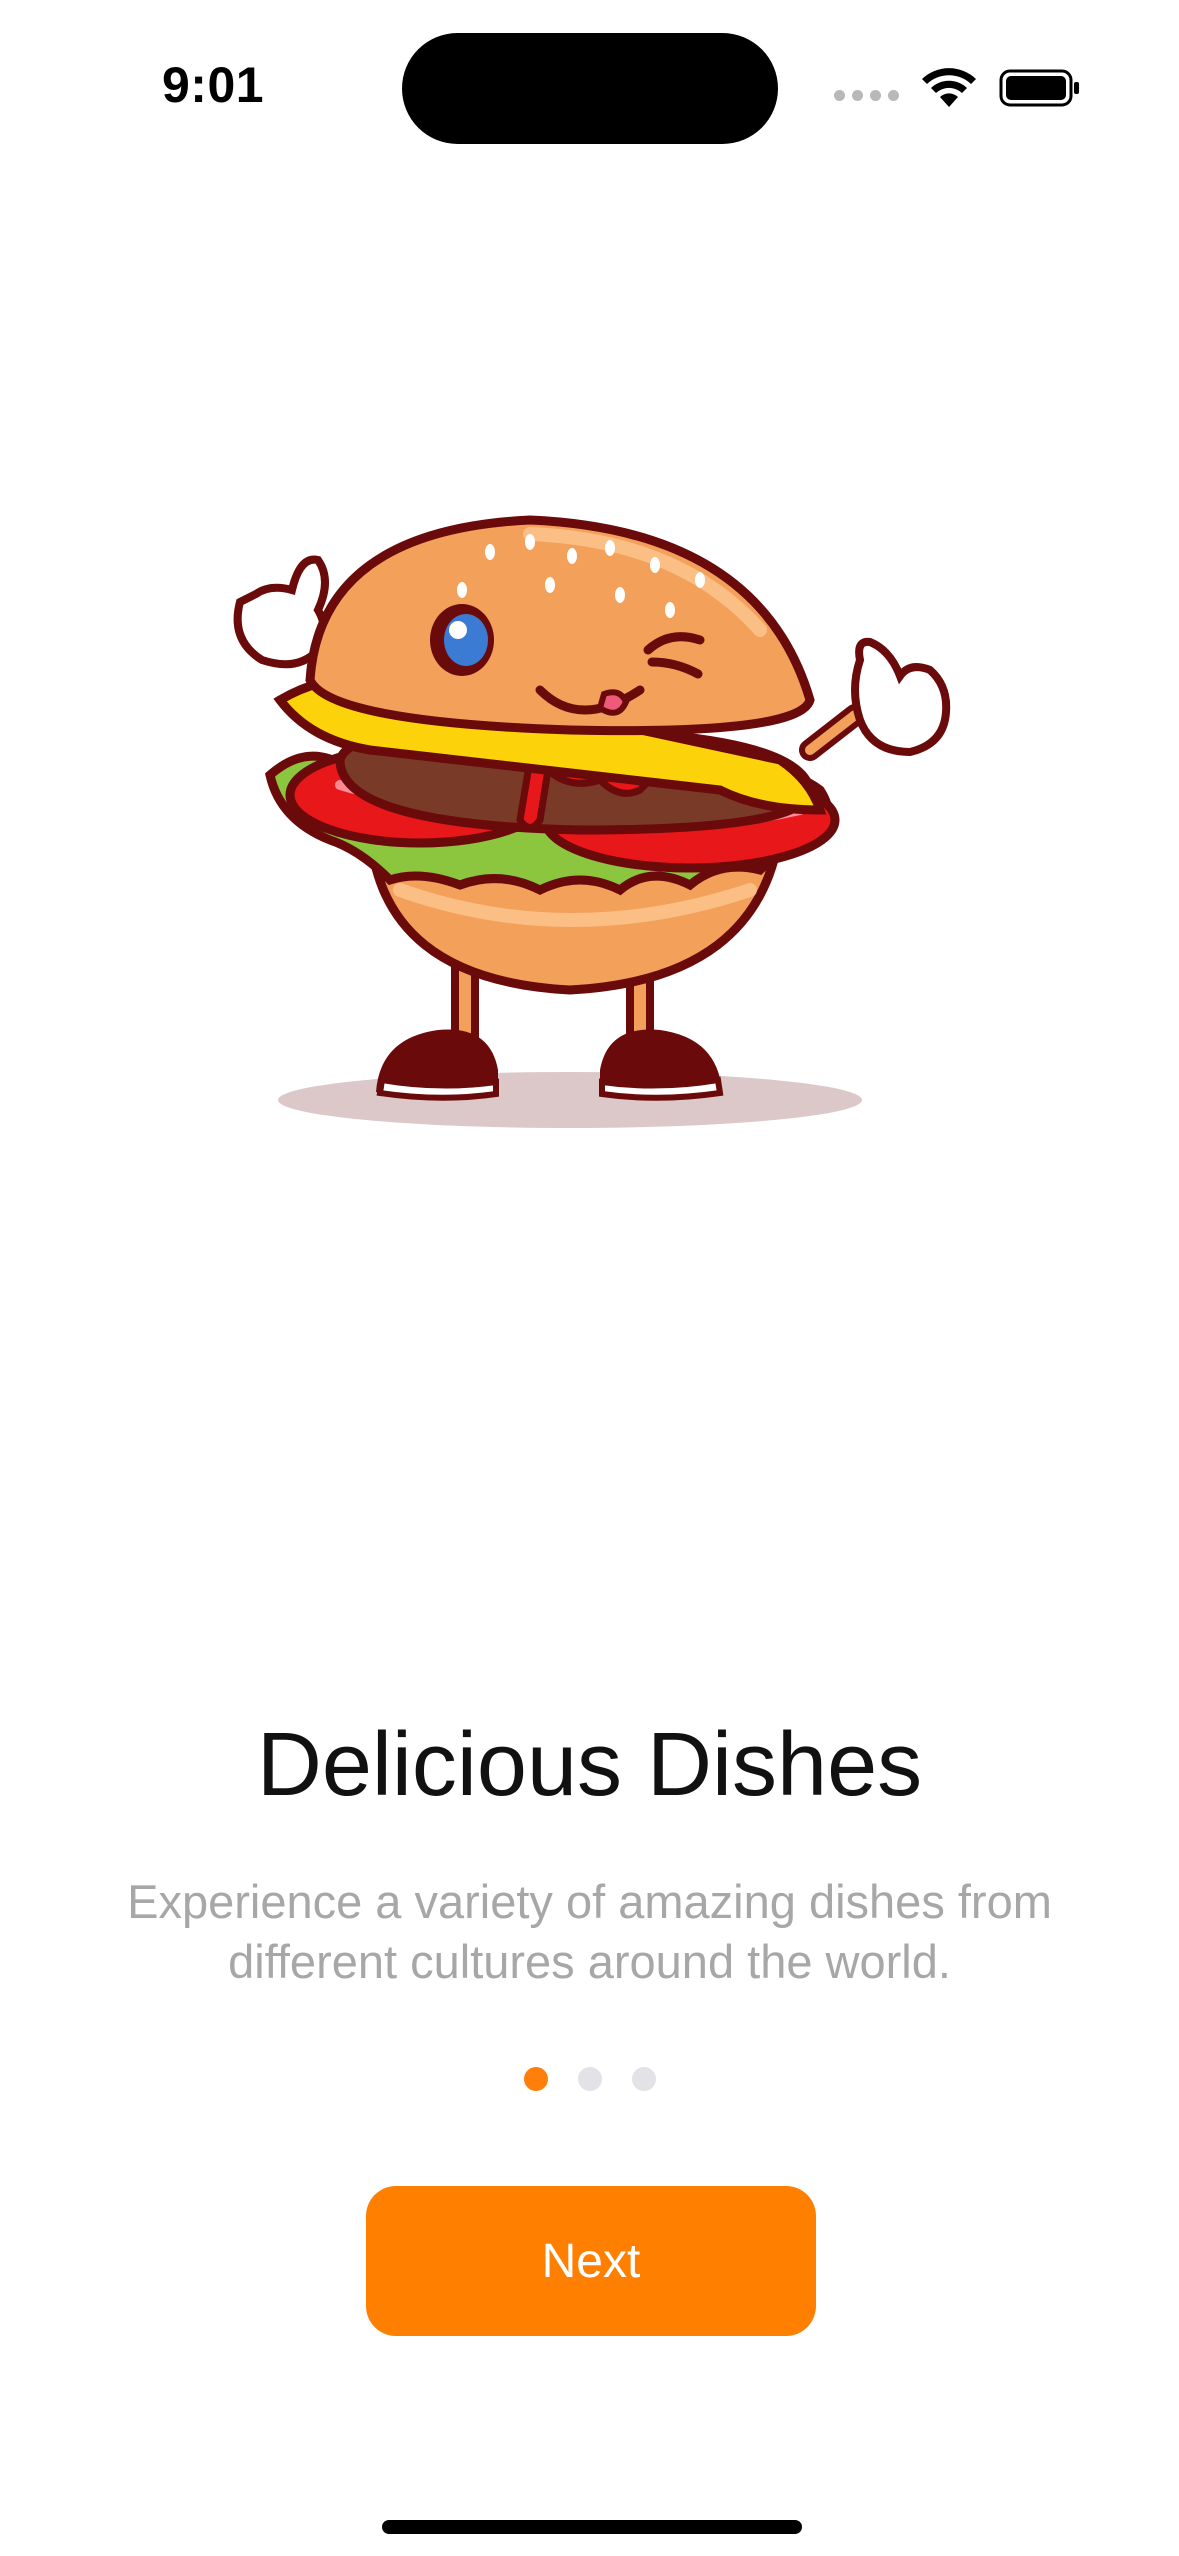  Describe the element at coordinates (592, 2527) in the screenshot. I see `home-indicator` at that location.